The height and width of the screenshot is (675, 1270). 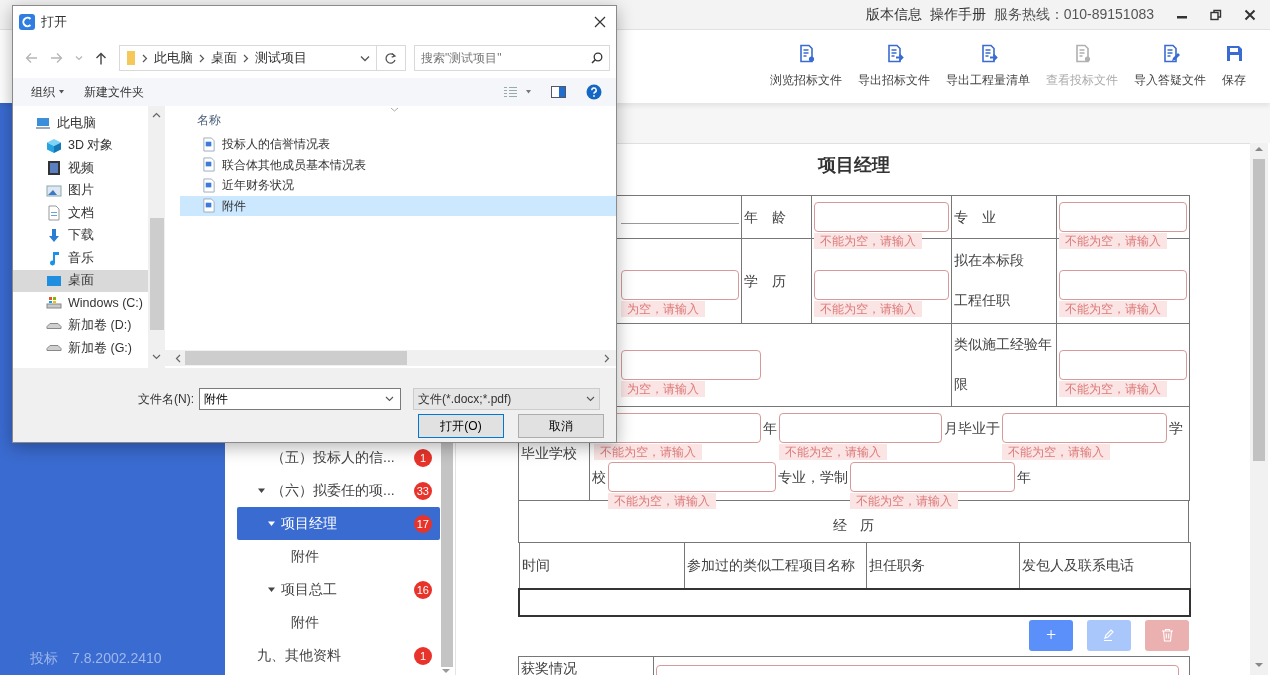 What do you see at coordinates (80, 145) in the screenshot?
I see `nav-item: 3D 对象` at bounding box center [80, 145].